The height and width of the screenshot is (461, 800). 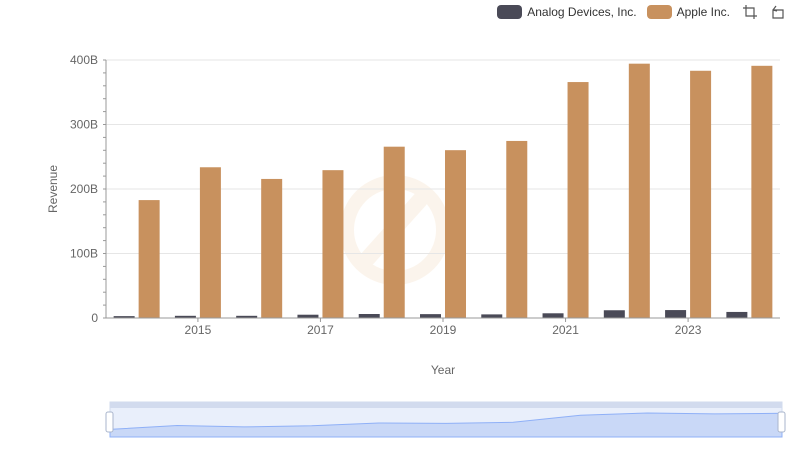 I want to click on bar-apple-2022, so click(x=639, y=190).